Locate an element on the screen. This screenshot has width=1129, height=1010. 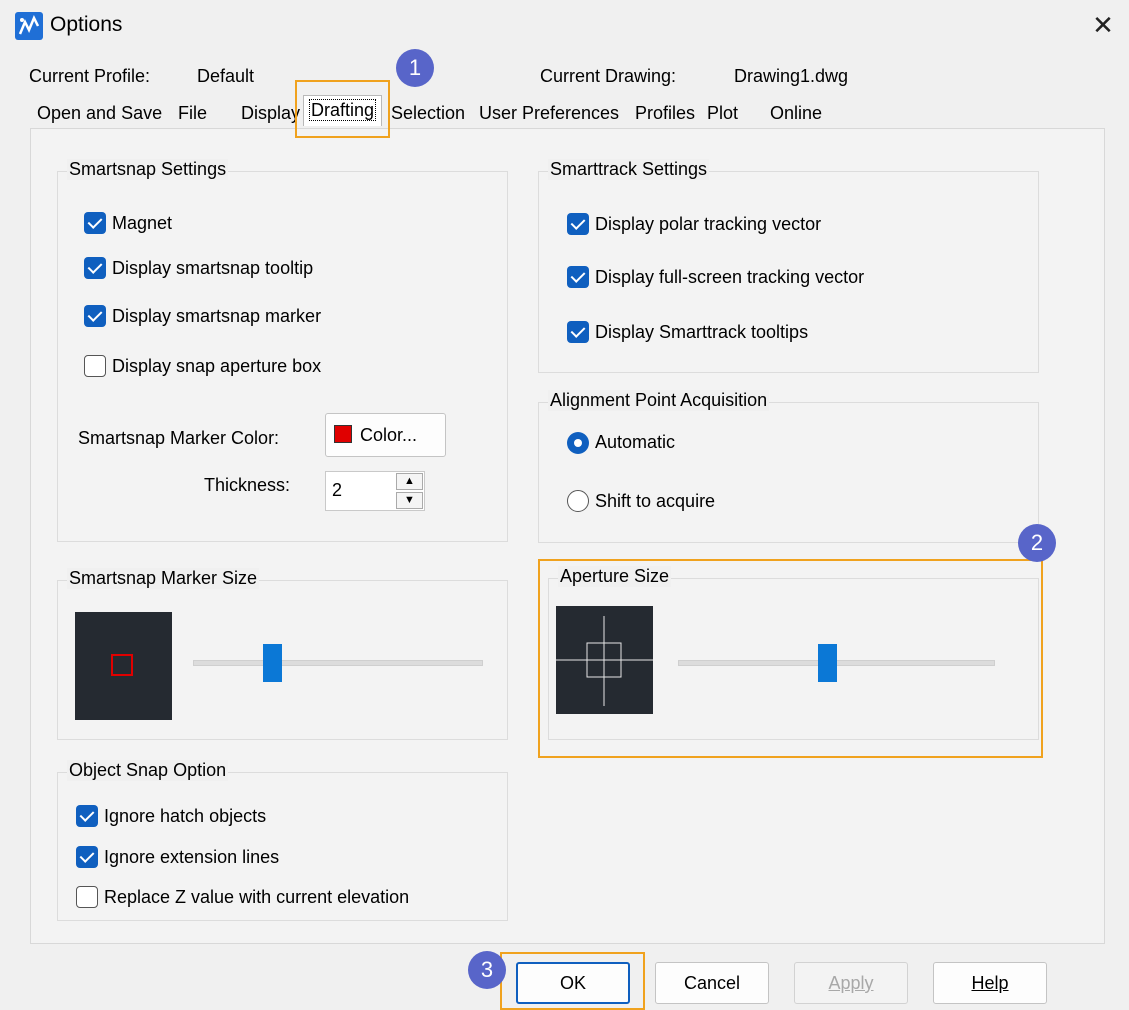
automatic-radio is located at coordinates (578, 443).